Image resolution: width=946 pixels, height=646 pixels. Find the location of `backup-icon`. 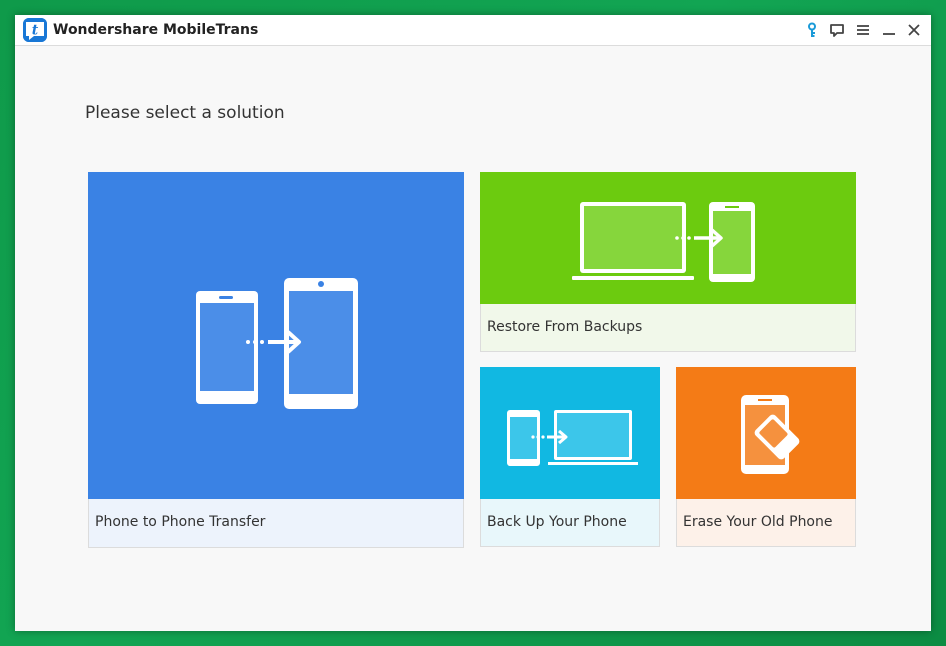

backup-icon is located at coordinates (572, 438).